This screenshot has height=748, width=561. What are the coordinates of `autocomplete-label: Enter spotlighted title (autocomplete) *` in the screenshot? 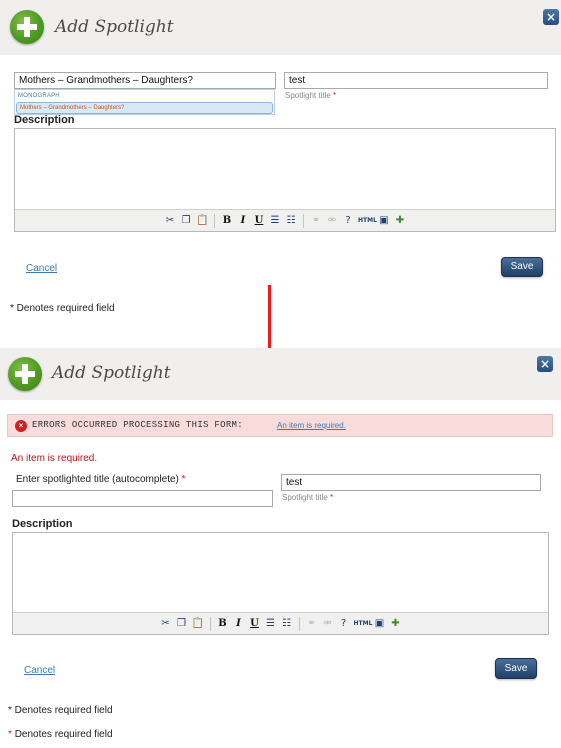 It's located at (101, 479).